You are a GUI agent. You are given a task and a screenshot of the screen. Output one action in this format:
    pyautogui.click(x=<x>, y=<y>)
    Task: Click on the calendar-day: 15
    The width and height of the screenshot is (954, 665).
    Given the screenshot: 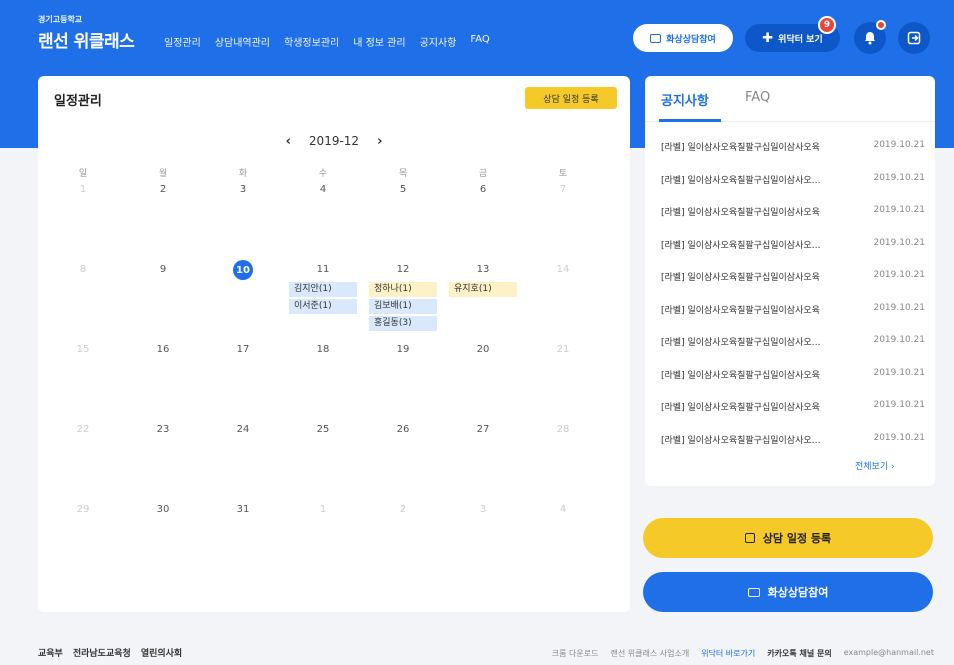 What is the action you would take?
    pyautogui.click(x=83, y=349)
    